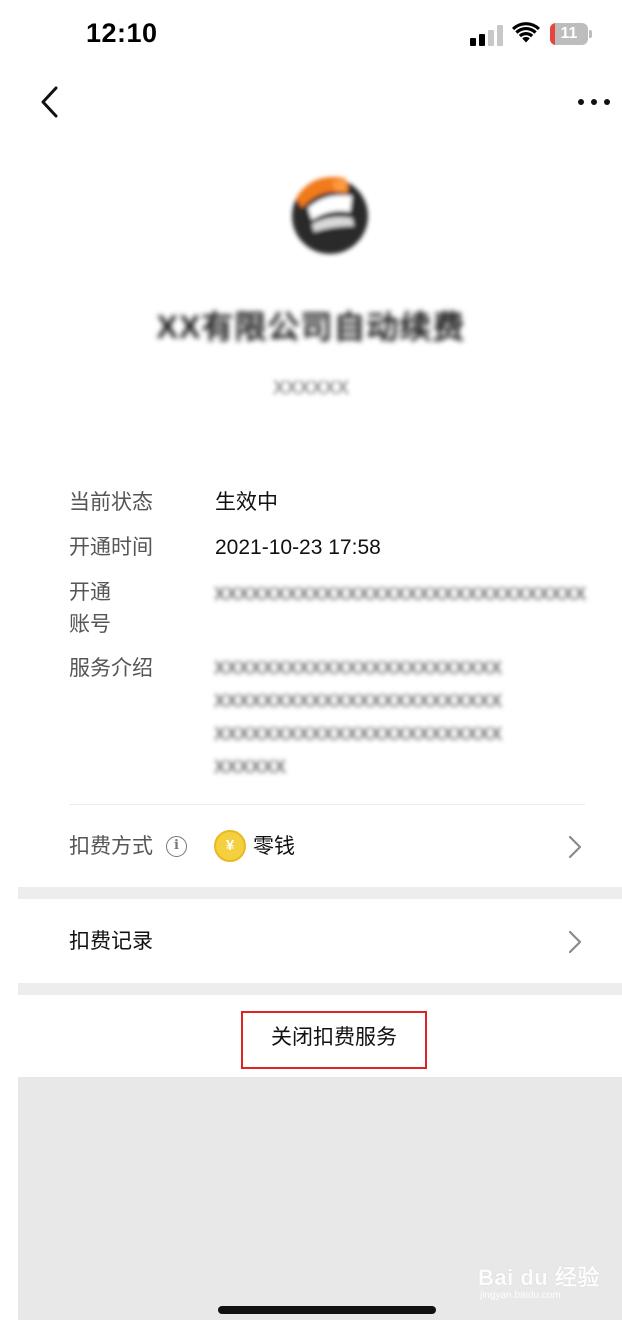 The width and height of the screenshot is (622, 1320). What do you see at coordinates (90, 624) in the screenshot?
I see `account-label-line2: 账号` at bounding box center [90, 624].